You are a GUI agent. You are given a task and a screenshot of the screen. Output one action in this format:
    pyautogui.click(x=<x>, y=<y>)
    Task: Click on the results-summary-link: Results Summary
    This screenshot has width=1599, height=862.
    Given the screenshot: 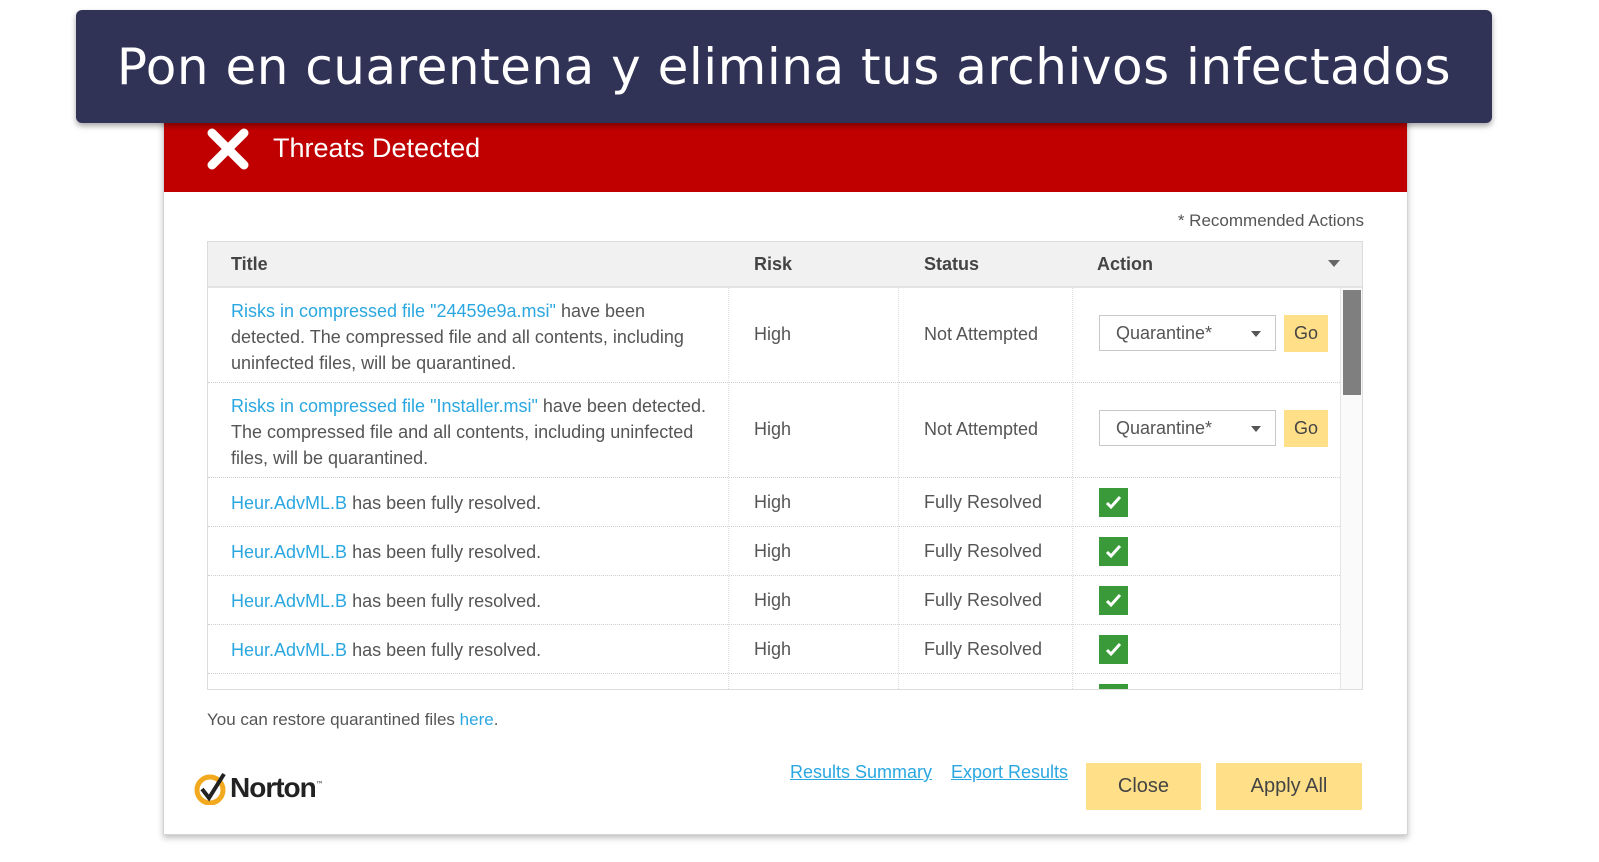 What is the action you would take?
    pyautogui.click(x=861, y=772)
    